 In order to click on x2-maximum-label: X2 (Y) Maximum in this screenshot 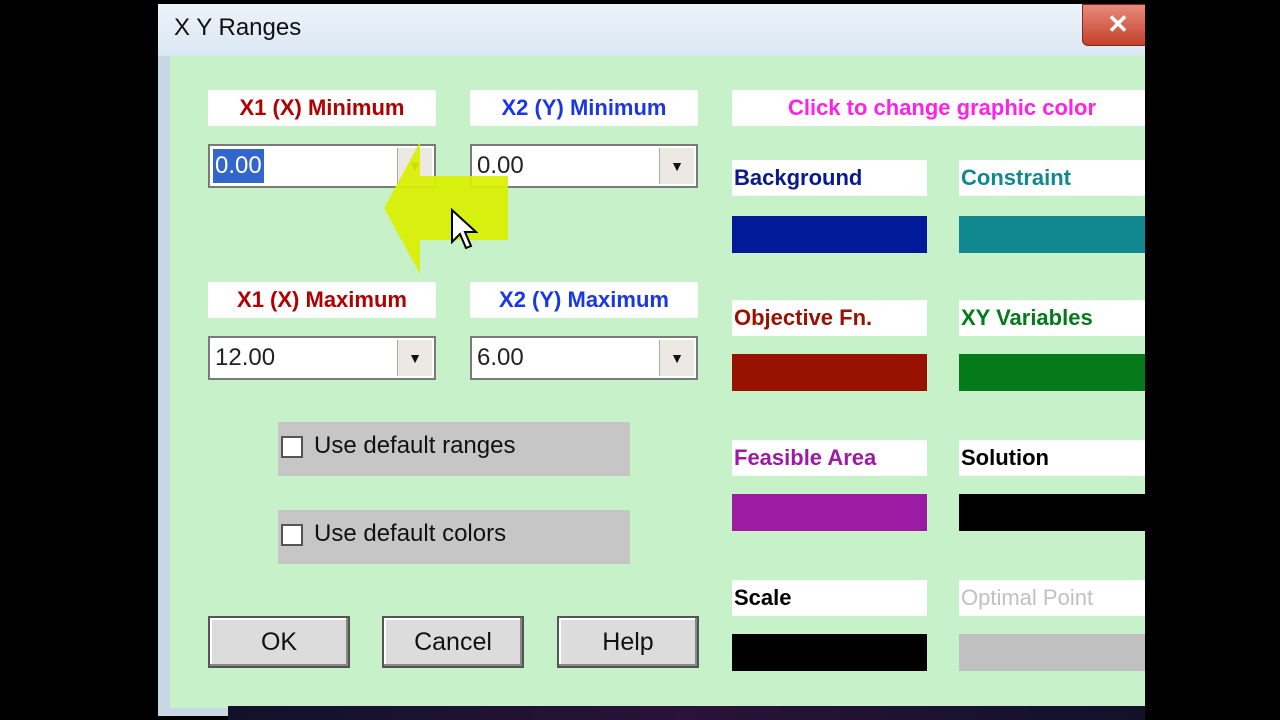, I will do `click(584, 300)`.